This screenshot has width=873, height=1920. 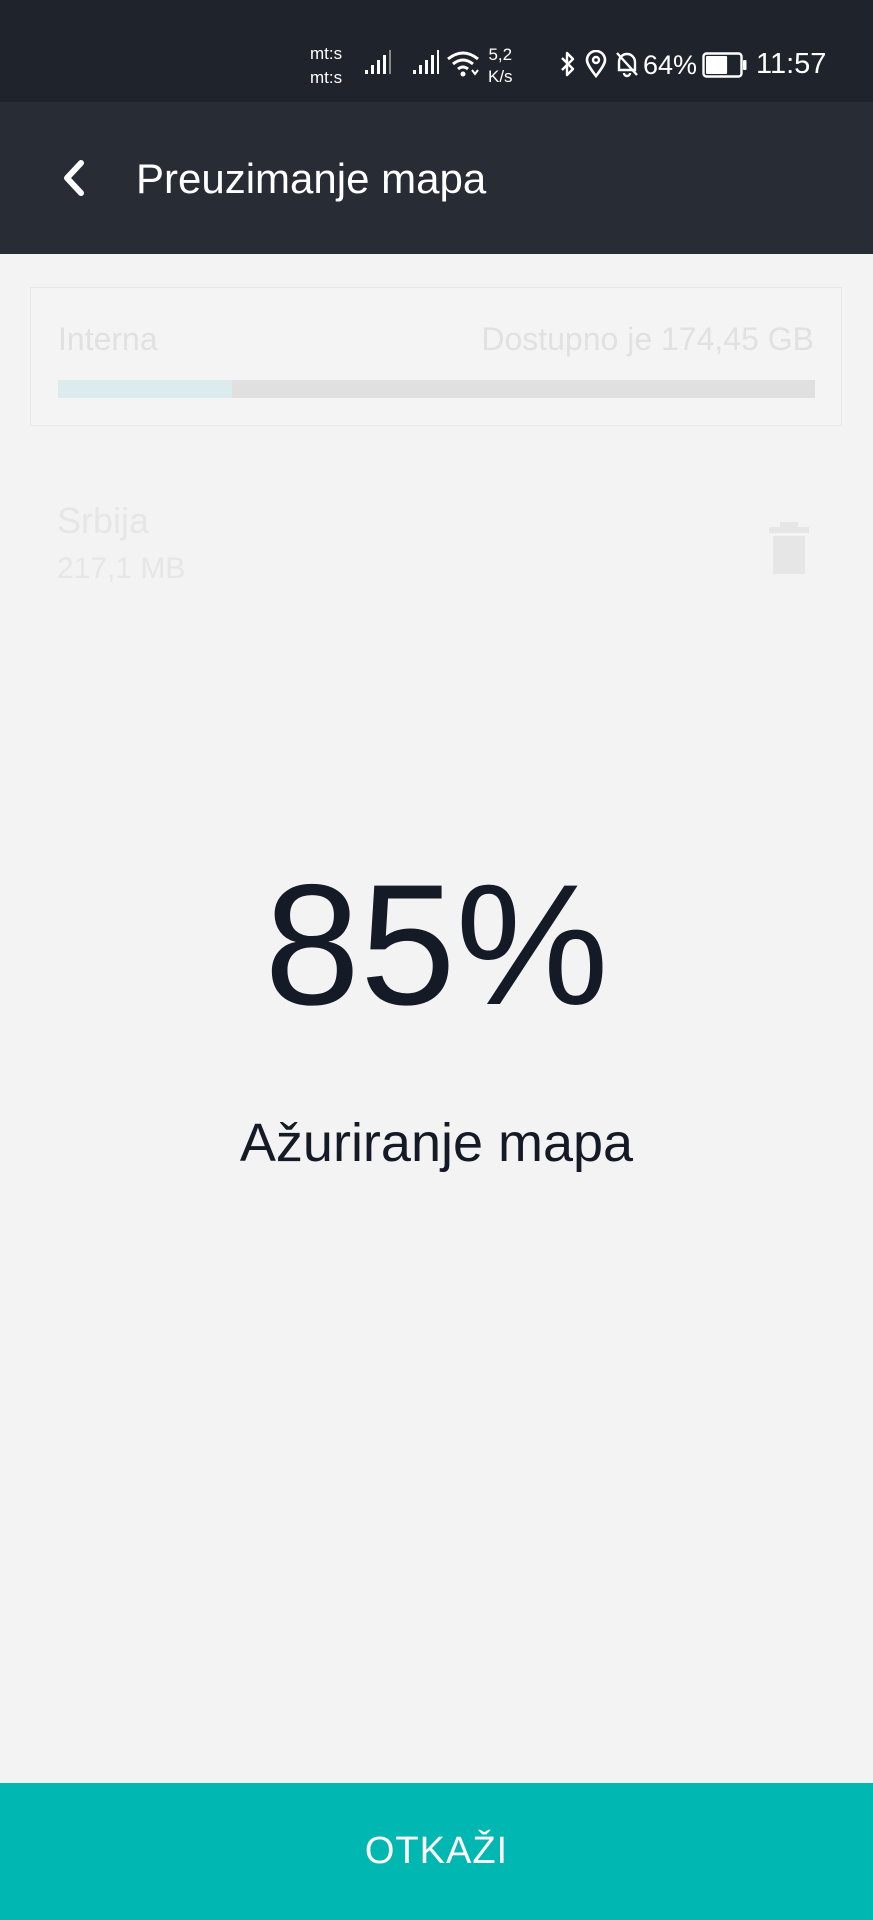 I want to click on trash-icon, so click(x=789, y=548).